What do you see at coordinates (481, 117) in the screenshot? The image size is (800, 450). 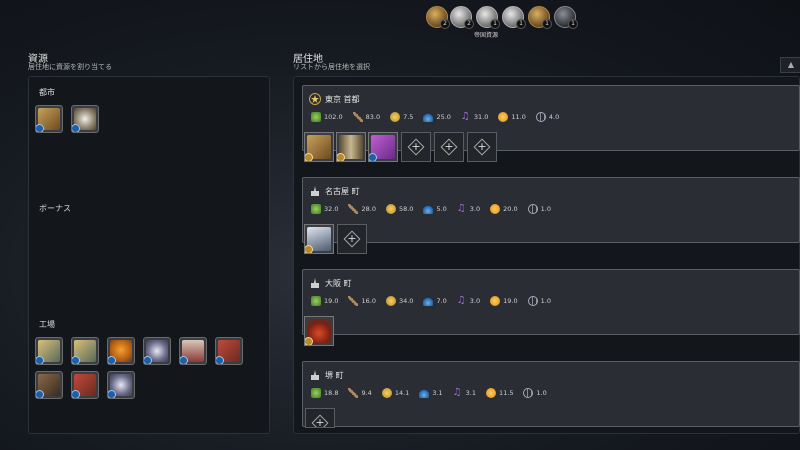 I see `yield-culture-value: 31.0` at bounding box center [481, 117].